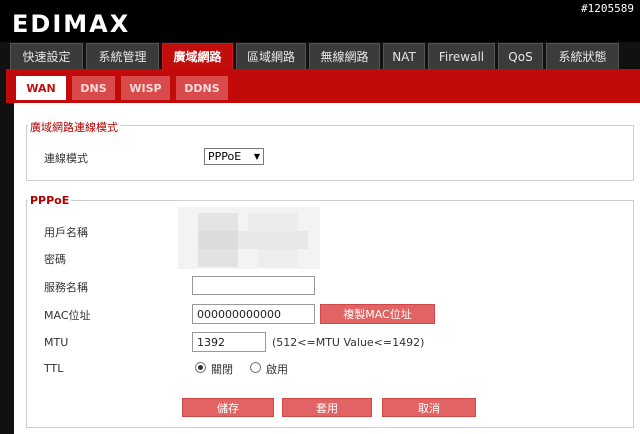 Image resolution: width=640 pixels, height=434 pixels. What do you see at coordinates (54, 368) in the screenshot?
I see `ttl-label: TTL` at bounding box center [54, 368].